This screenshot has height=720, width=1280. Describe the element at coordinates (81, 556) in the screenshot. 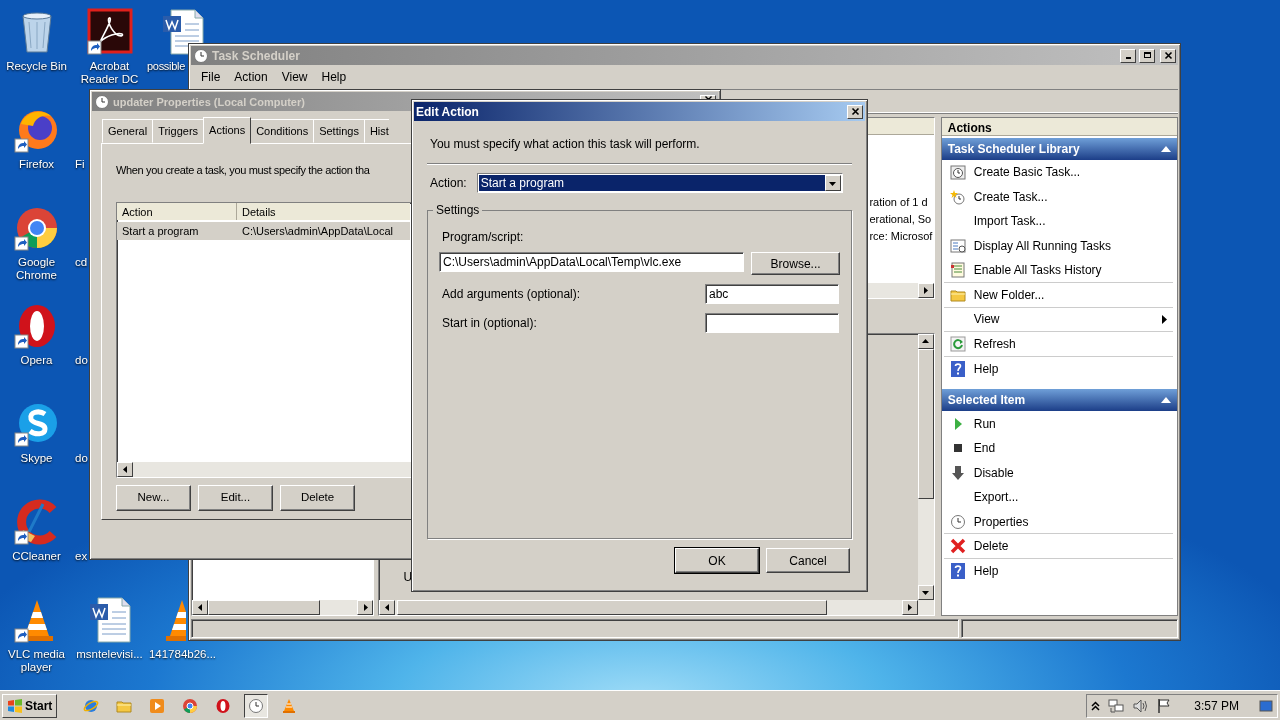

I see `icon-label: ex` at that location.